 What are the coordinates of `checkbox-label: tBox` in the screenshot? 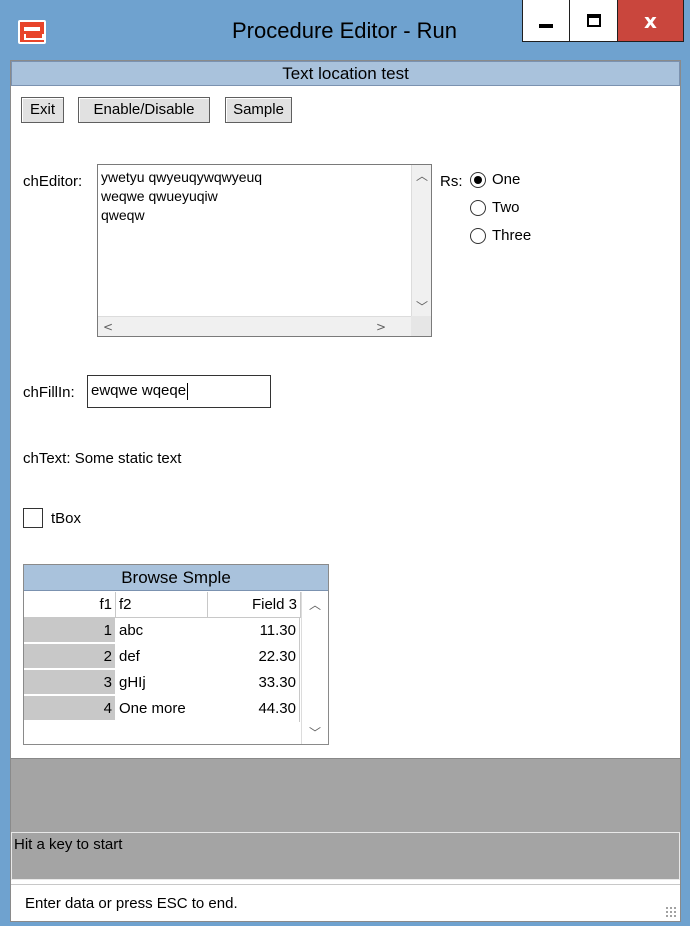 It's located at (66, 518).